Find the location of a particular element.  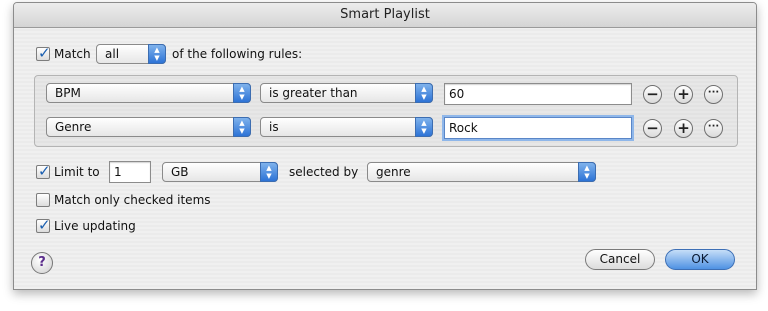

selected-by-value: genre is located at coordinates (393, 172).